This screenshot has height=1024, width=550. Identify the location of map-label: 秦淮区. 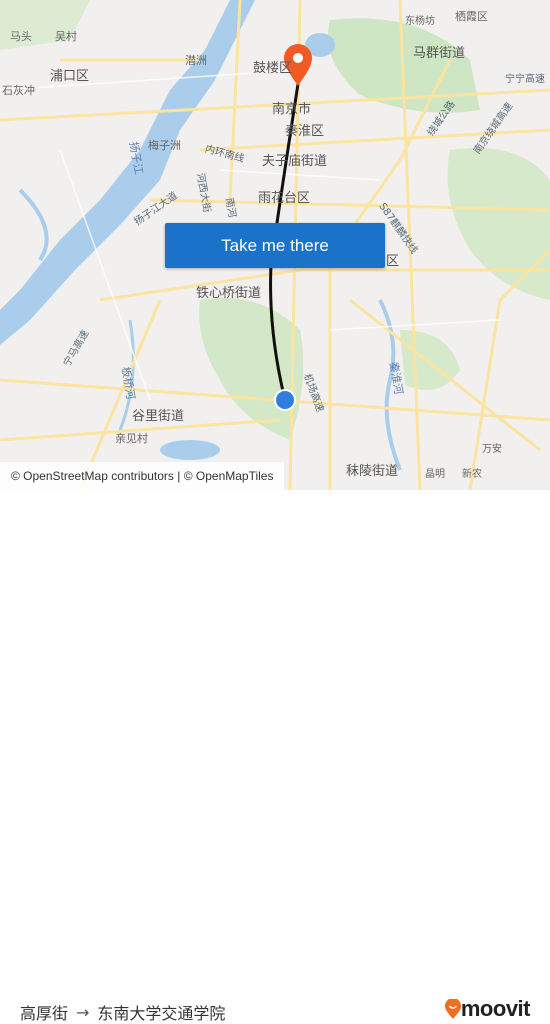
(304, 129).